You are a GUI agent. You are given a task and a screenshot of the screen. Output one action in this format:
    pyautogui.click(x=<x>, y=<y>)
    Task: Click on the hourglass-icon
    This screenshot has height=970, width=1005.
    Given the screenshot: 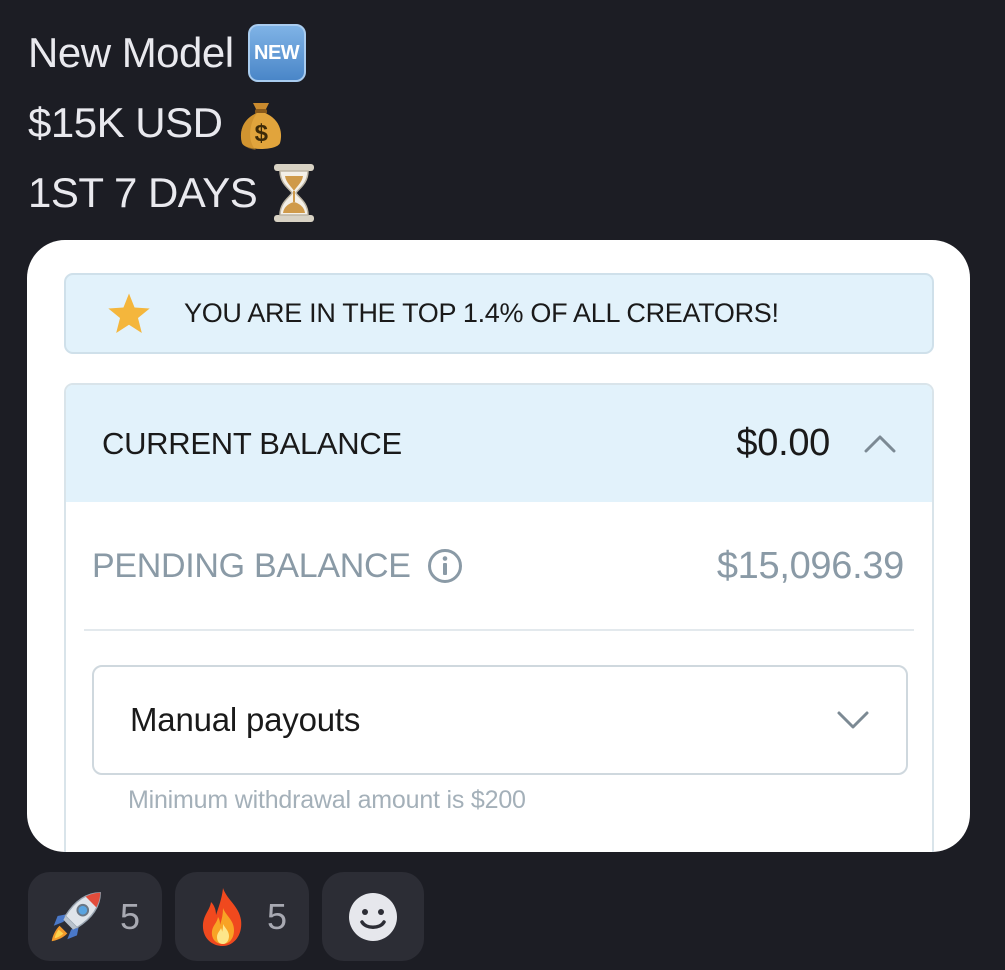 What is the action you would take?
    pyautogui.click(x=294, y=193)
    